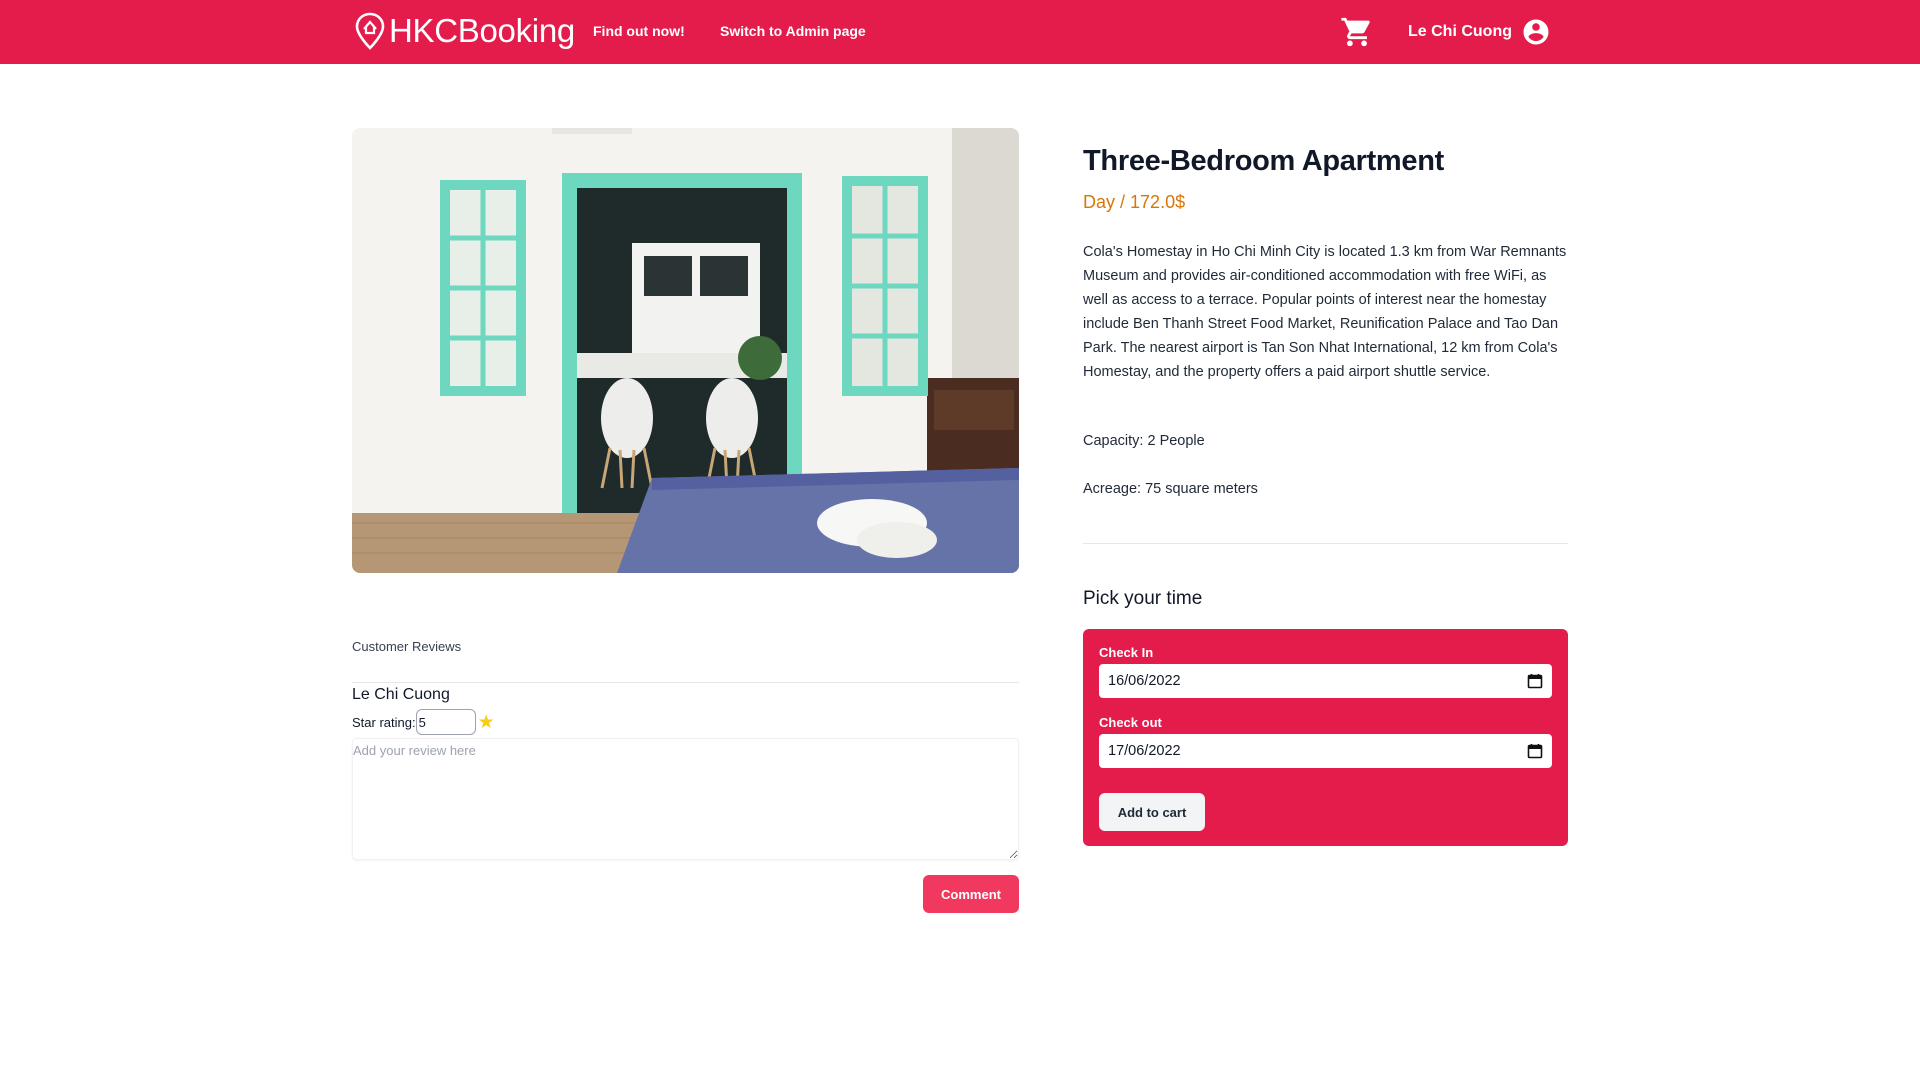 The height and width of the screenshot is (1080, 1920). I want to click on room-price: Day / 172.0$, so click(1134, 202).